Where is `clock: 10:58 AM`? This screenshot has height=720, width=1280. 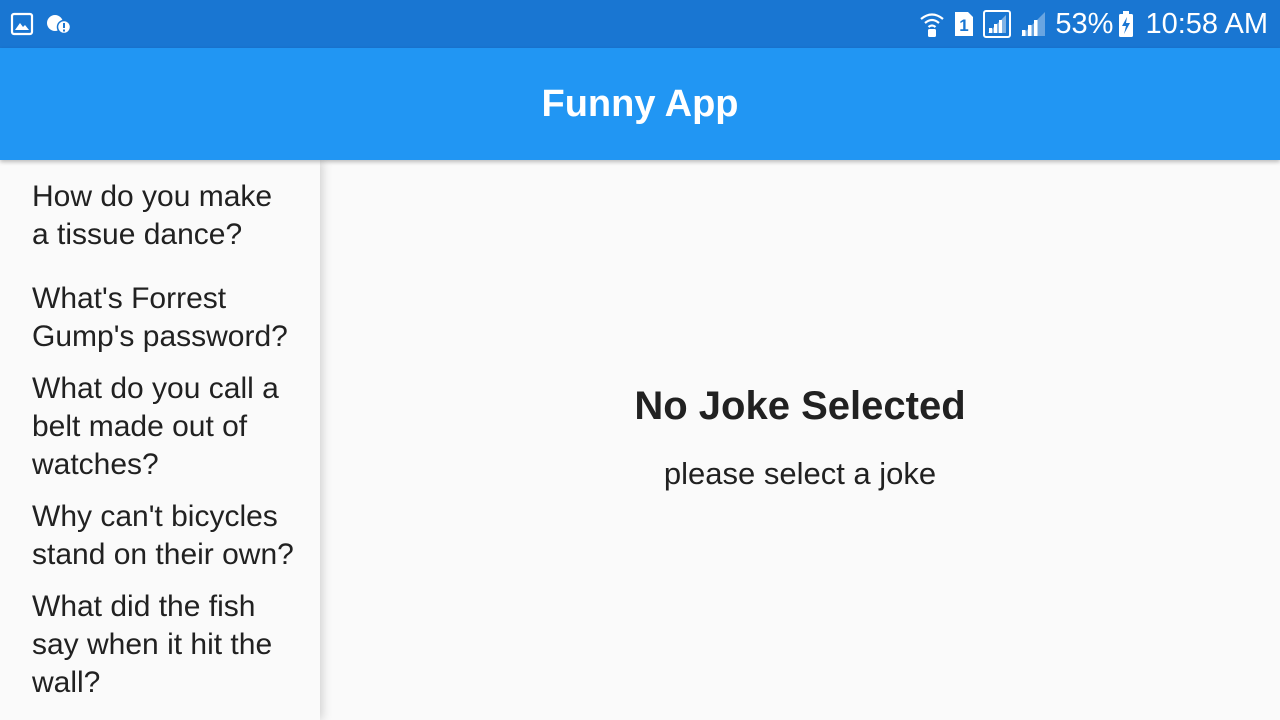 clock: 10:58 AM is located at coordinates (1206, 23).